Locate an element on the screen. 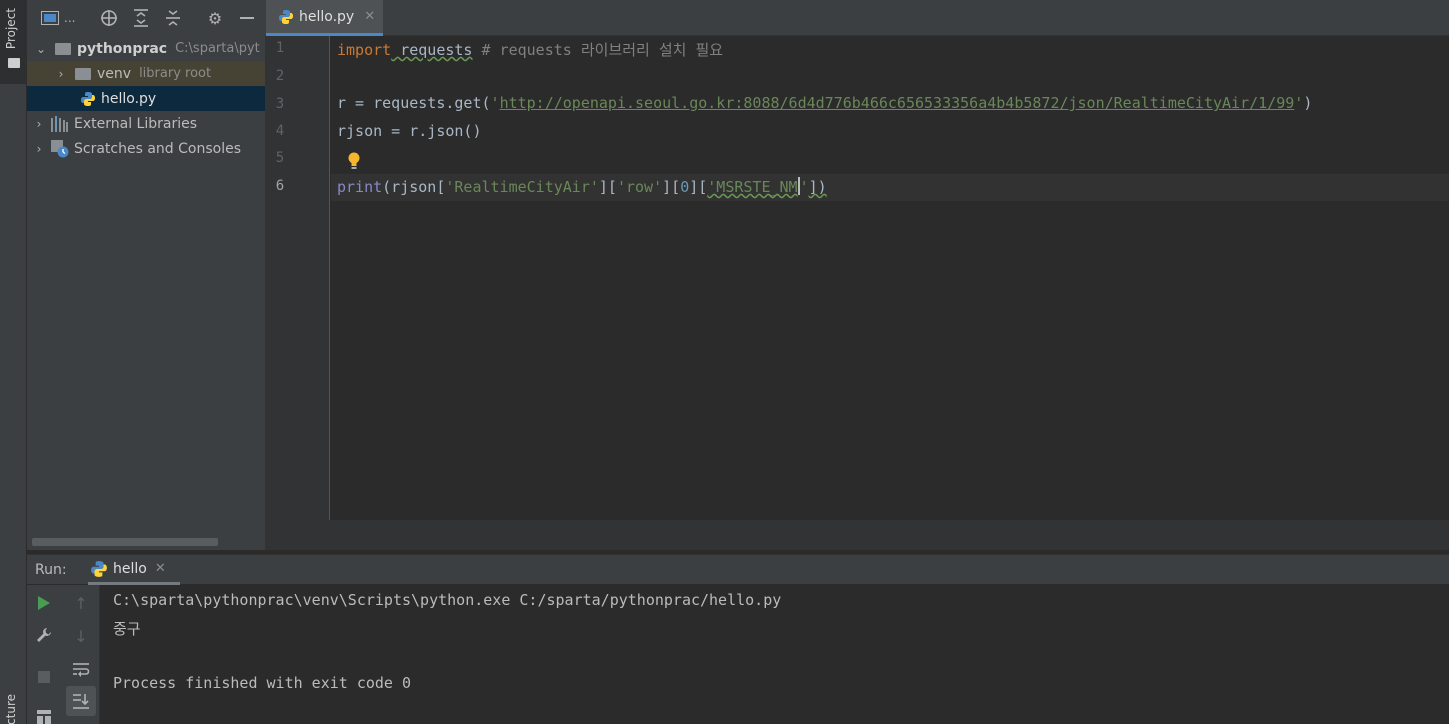  tree-item-external-libraries: › External Libraries is located at coordinates (146, 123).